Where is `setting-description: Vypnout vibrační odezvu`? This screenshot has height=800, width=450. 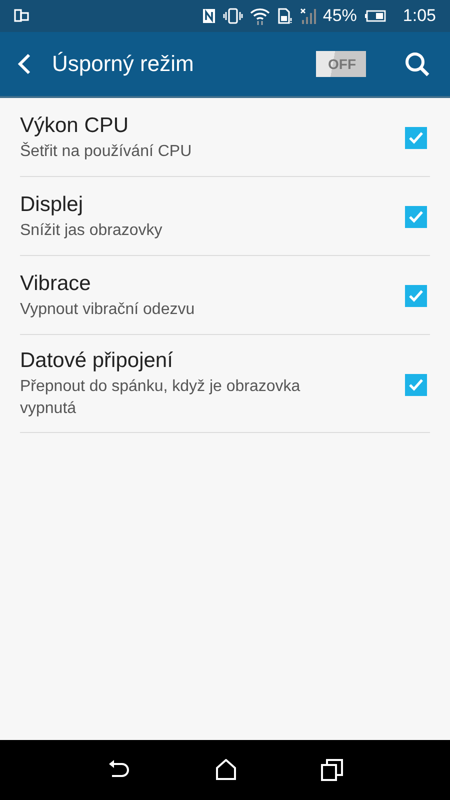
setting-description: Vypnout vibrační odezvu is located at coordinates (108, 310).